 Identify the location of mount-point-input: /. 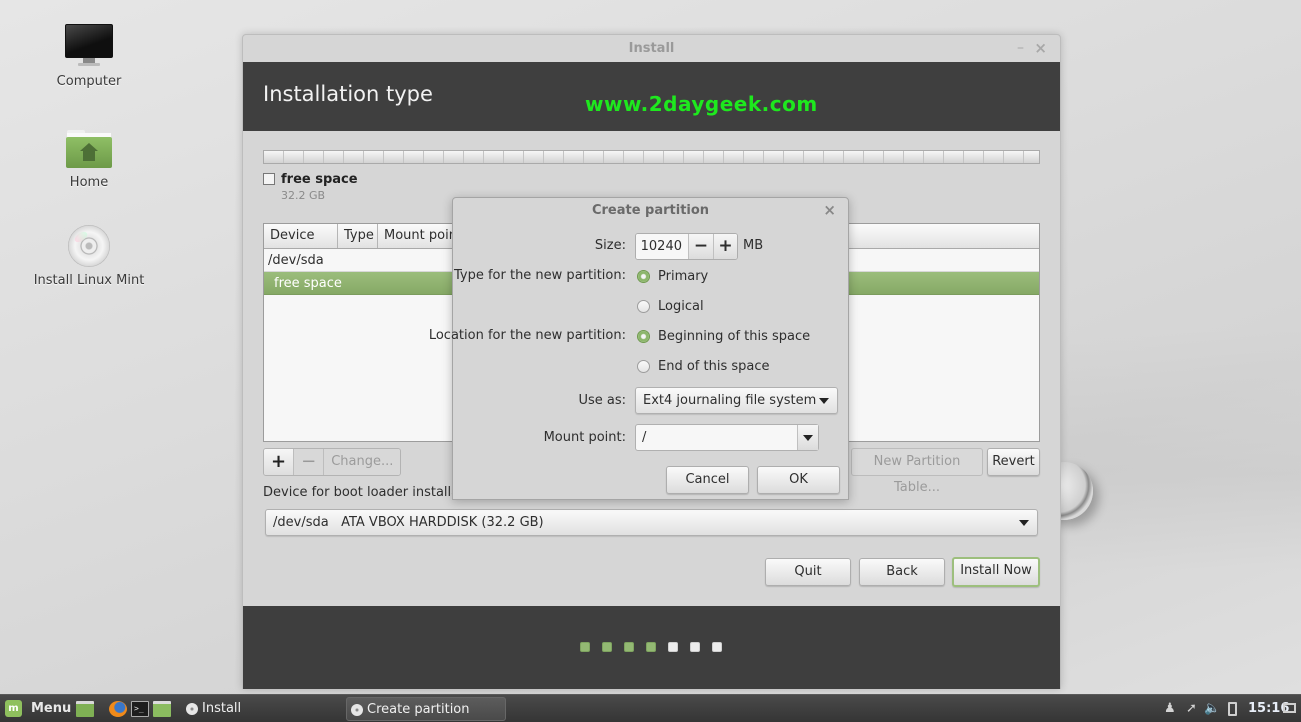
(716, 437).